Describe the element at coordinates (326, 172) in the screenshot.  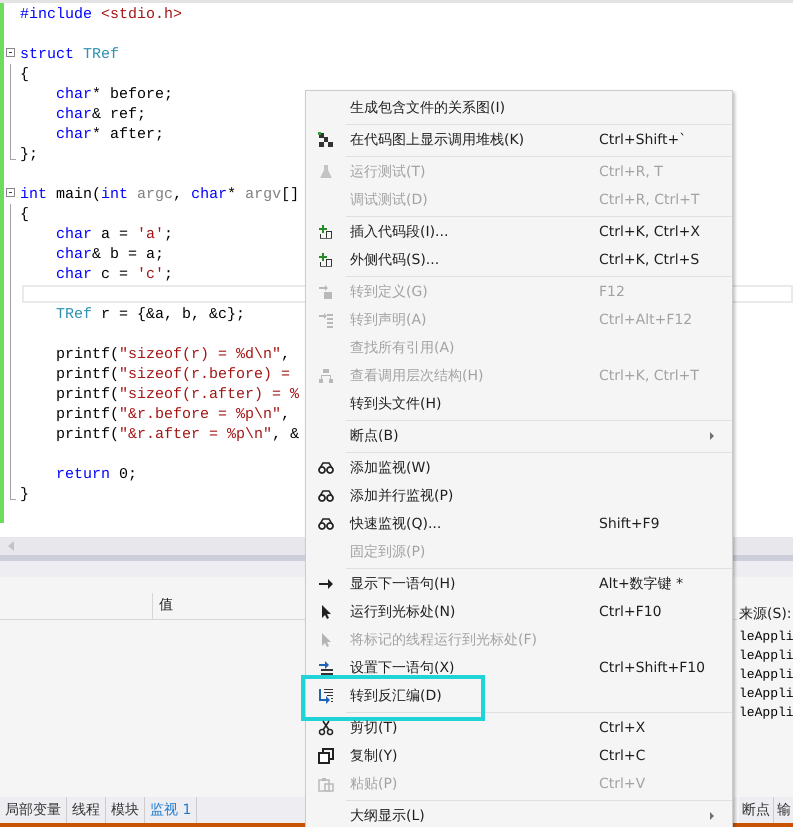
I see `flask-icon` at that location.